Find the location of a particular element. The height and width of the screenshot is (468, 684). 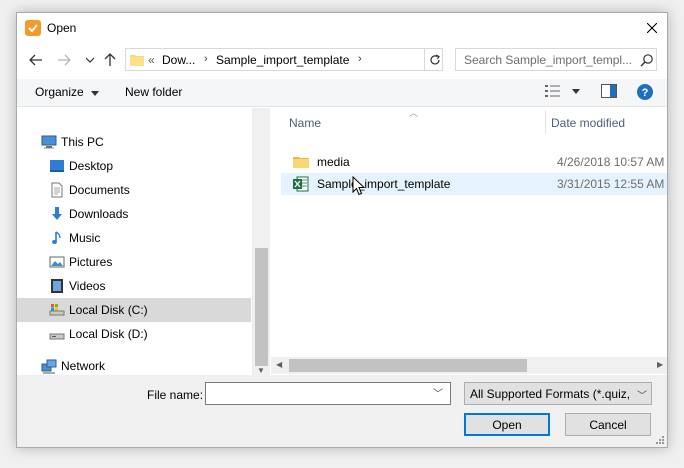

network-icon is located at coordinates (49, 366).